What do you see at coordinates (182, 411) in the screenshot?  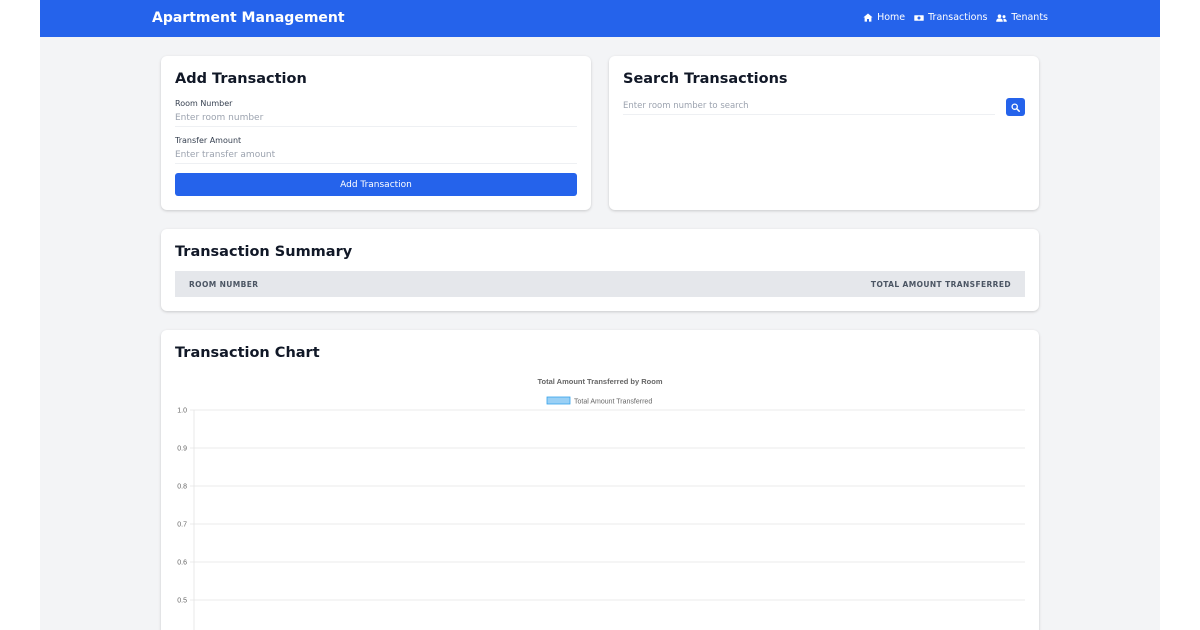 I see `y-tick-label: 1.0` at bounding box center [182, 411].